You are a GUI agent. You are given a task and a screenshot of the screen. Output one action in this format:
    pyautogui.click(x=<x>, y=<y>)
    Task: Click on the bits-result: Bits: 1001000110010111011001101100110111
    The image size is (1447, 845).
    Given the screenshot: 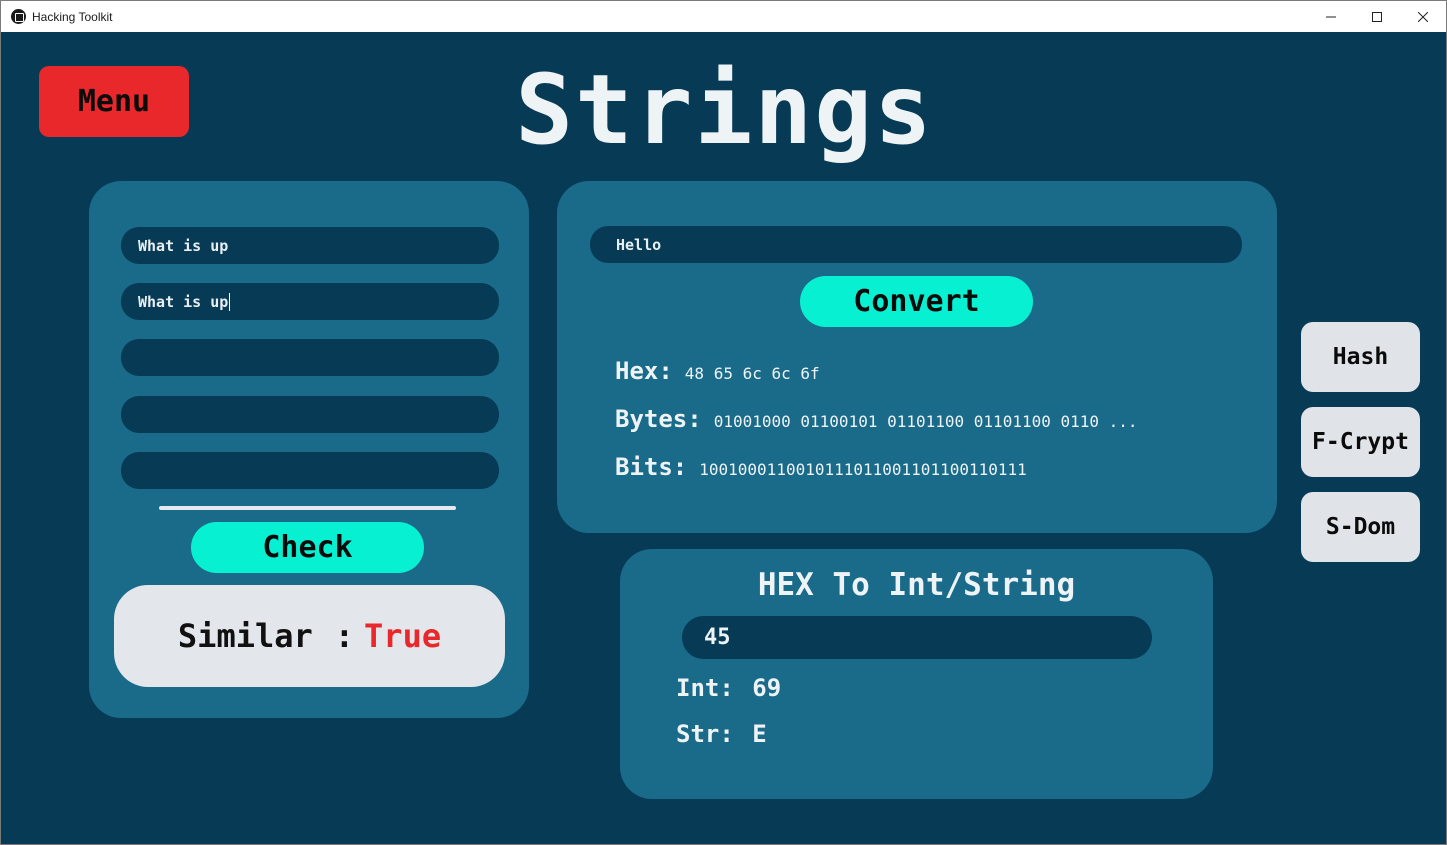 What is the action you would take?
    pyautogui.click(x=821, y=467)
    